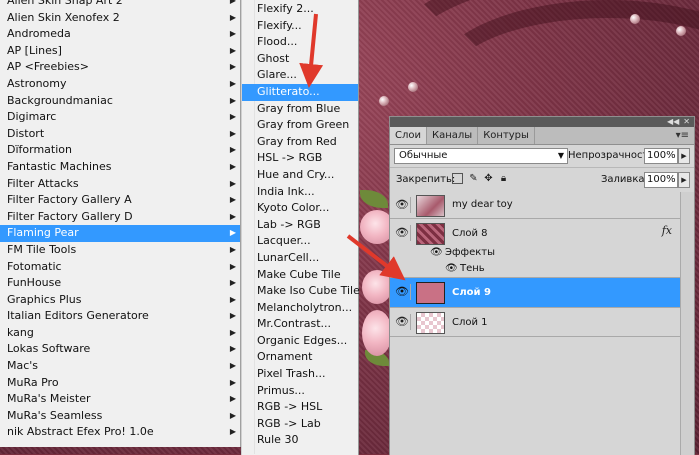  I want to click on panel-tabs: Слои Каналы Контуры ▾≡, so click(542, 136).